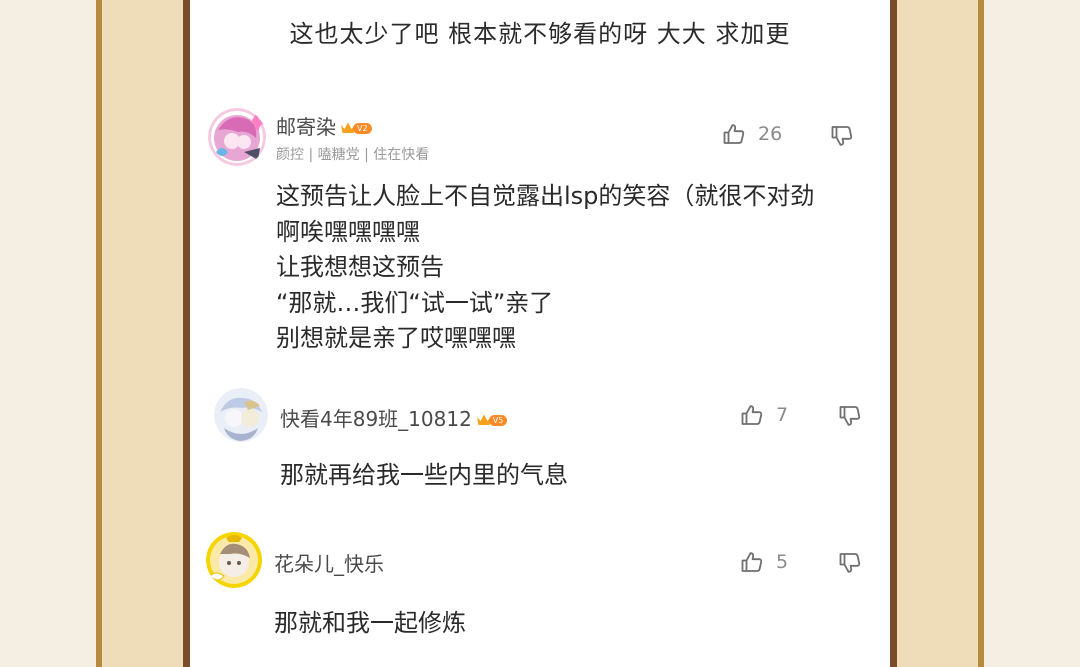  What do you see at coordinates (540, 34) in the screenshot?
I see `previous-comment-text: 这也太少了吧 根本就不够看的呀 大大 求加更` at bounding box center [540, 34].